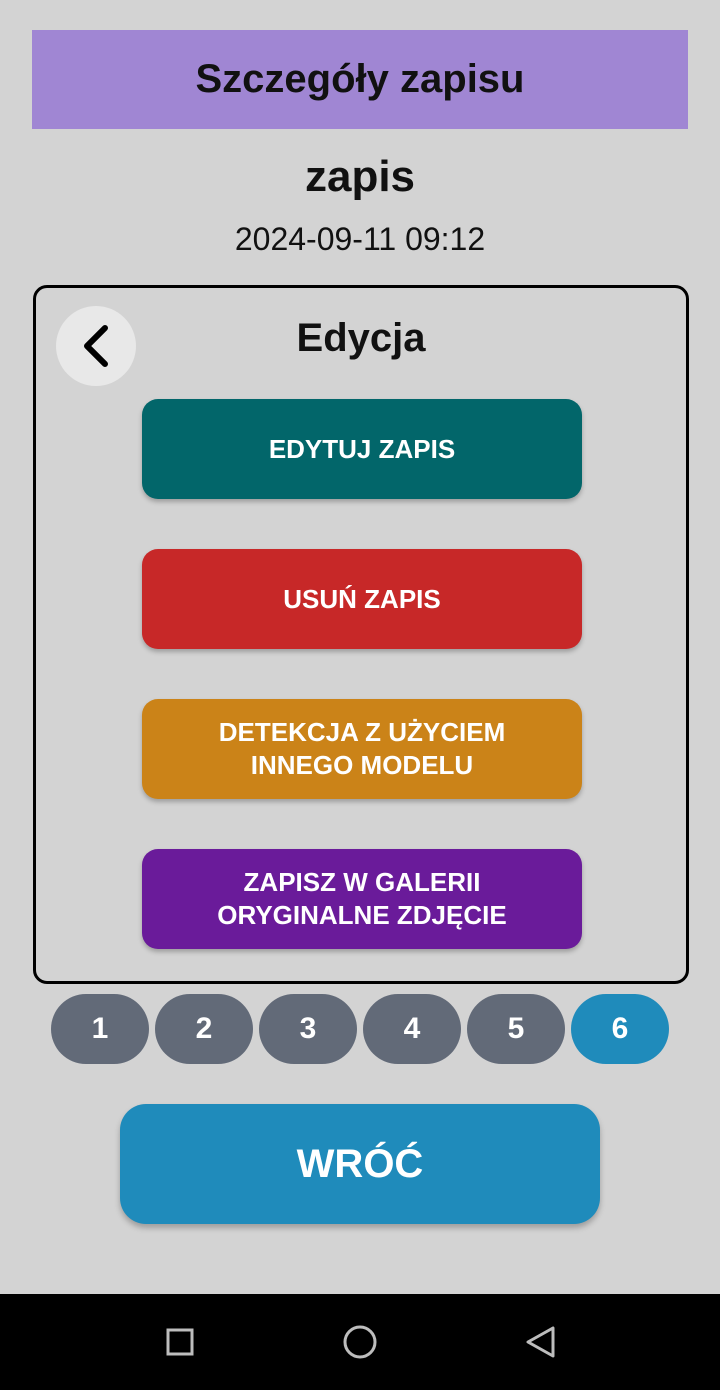 The image size is (720, 1390). Describe the element at coordinates (362, 449) in the screenshot. I see `edit-record-button: EDYTUJ ZAPIS` at that location.